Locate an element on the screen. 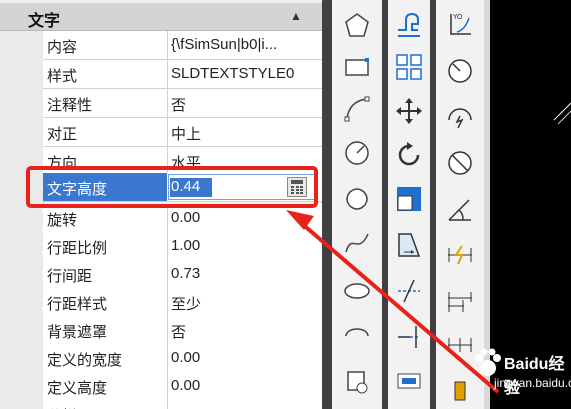 The height and width of the screenshot is (409, 571). property-row-line-spacing: 行间距 0.73 is located at coordinates (182, 274).